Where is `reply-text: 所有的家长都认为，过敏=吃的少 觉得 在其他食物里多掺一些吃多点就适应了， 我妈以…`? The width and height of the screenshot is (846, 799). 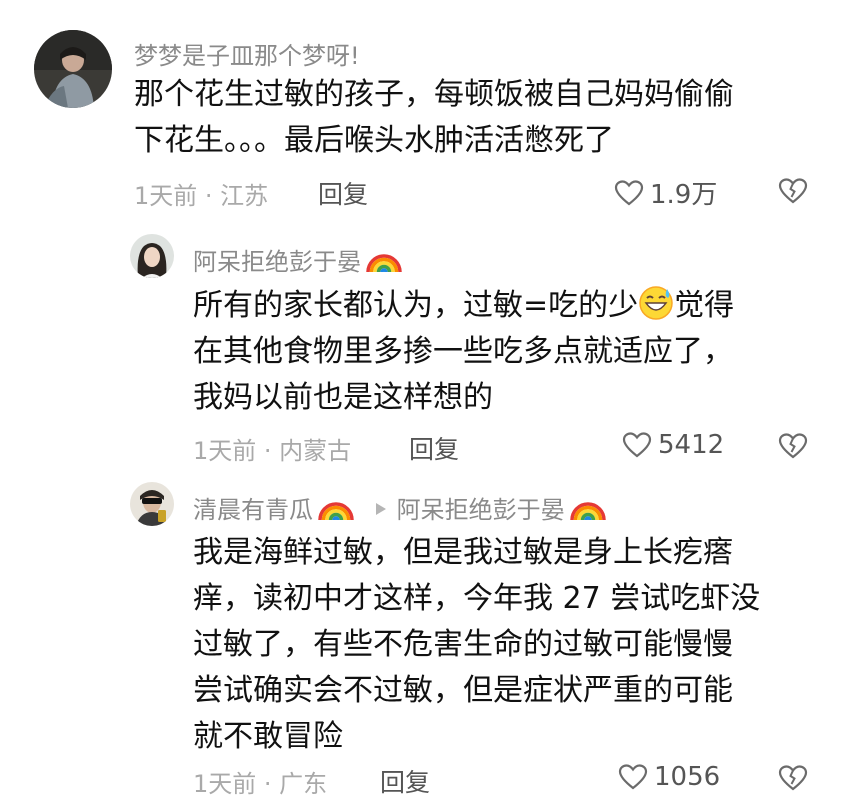
reply-text: 所有的家长都认为，过敏=吃的少 觉得 在其他食物里多掺一些吃多点就适应了， 我妈以… is located at coordinates (508, 352).